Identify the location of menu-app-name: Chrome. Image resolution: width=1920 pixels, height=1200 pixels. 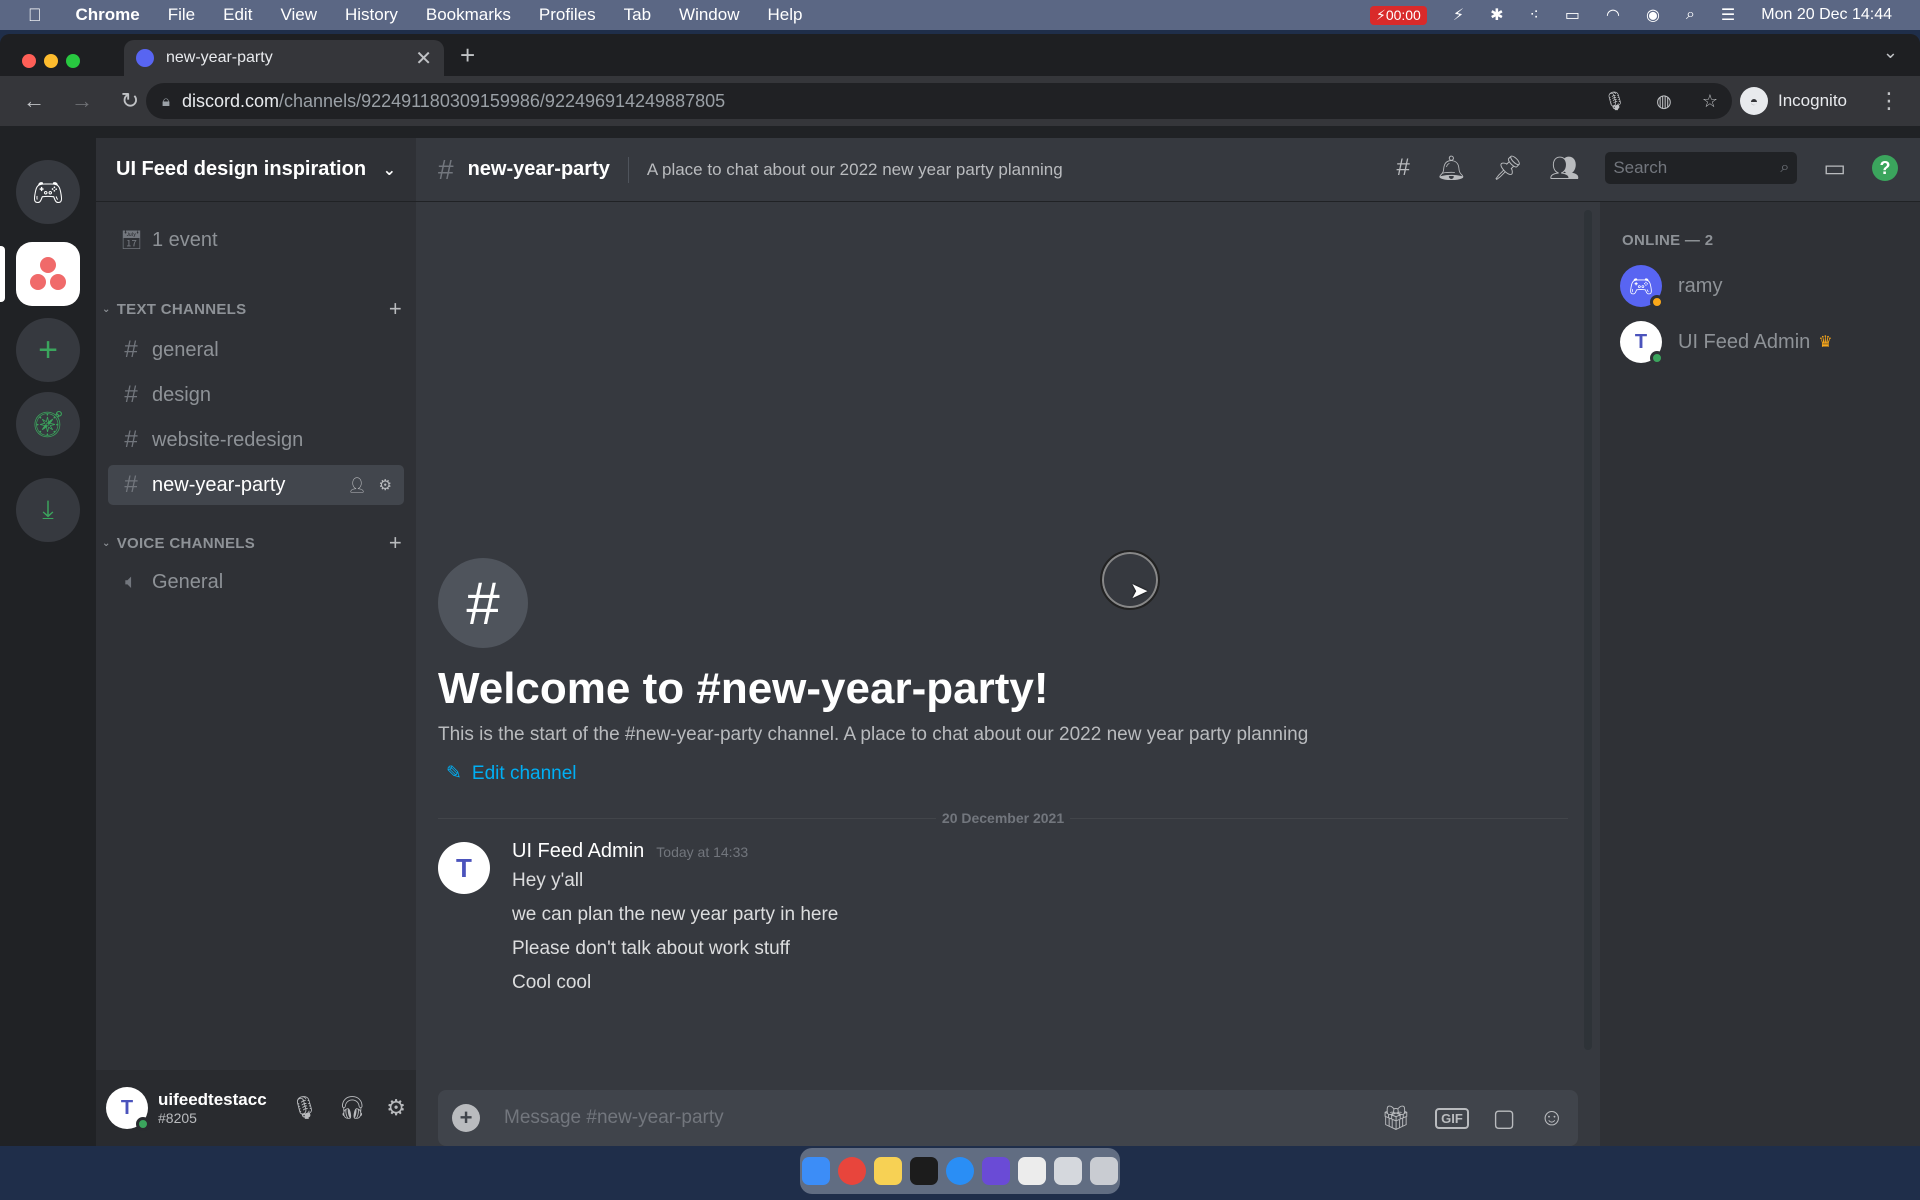
(108, 15).